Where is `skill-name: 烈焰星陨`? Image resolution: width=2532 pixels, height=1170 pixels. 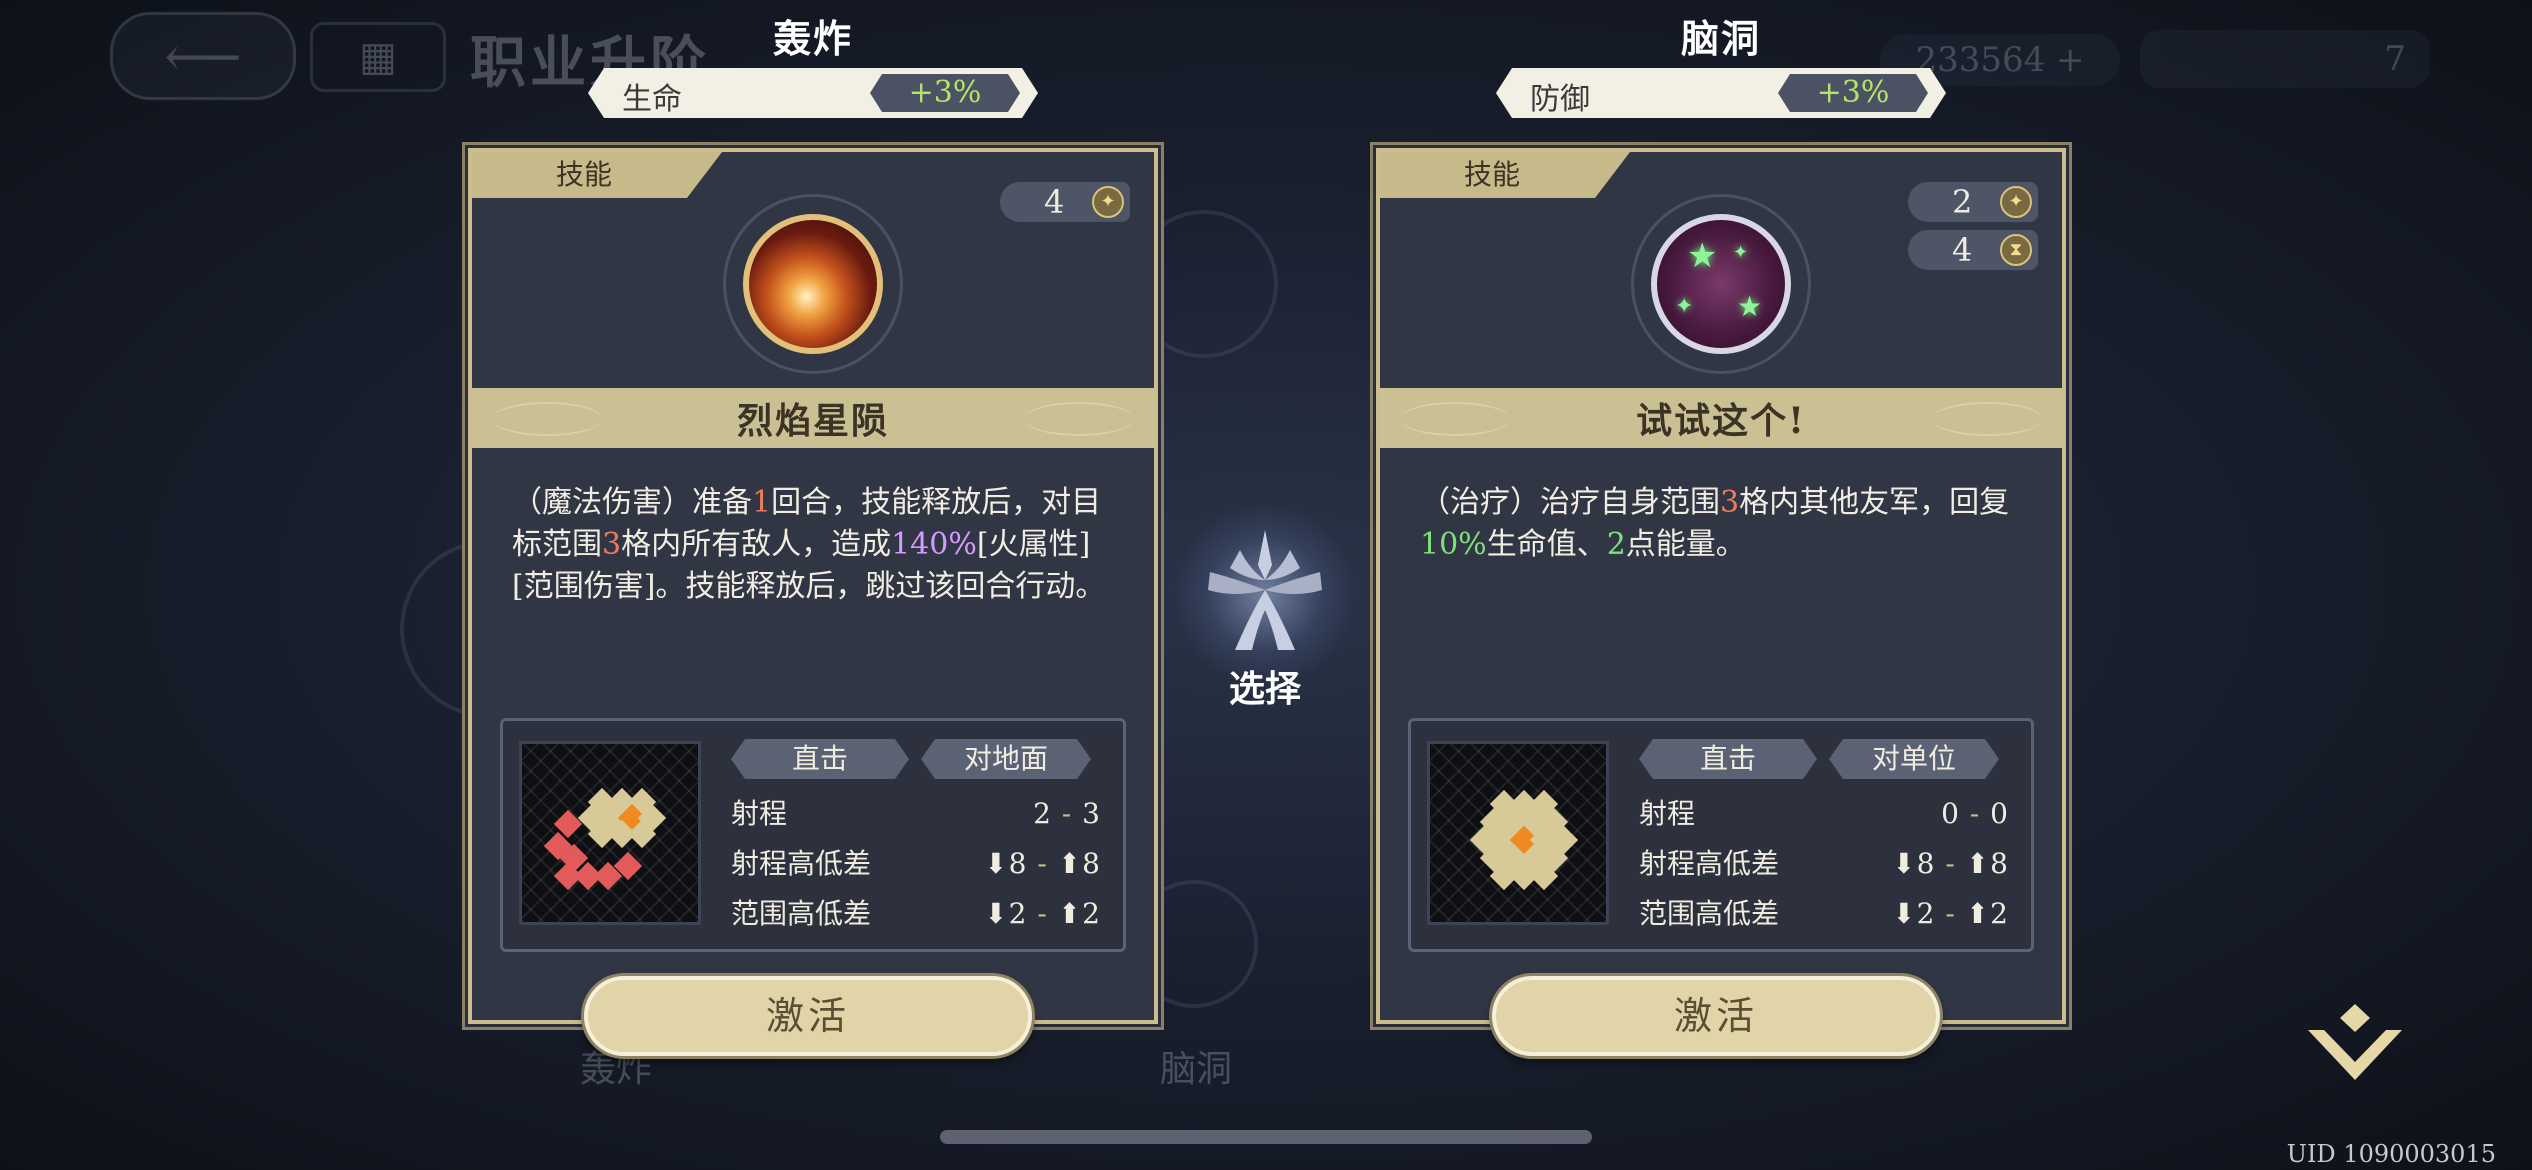 skill-name: 烈焰星陨 is located at coordinates (812, 421).